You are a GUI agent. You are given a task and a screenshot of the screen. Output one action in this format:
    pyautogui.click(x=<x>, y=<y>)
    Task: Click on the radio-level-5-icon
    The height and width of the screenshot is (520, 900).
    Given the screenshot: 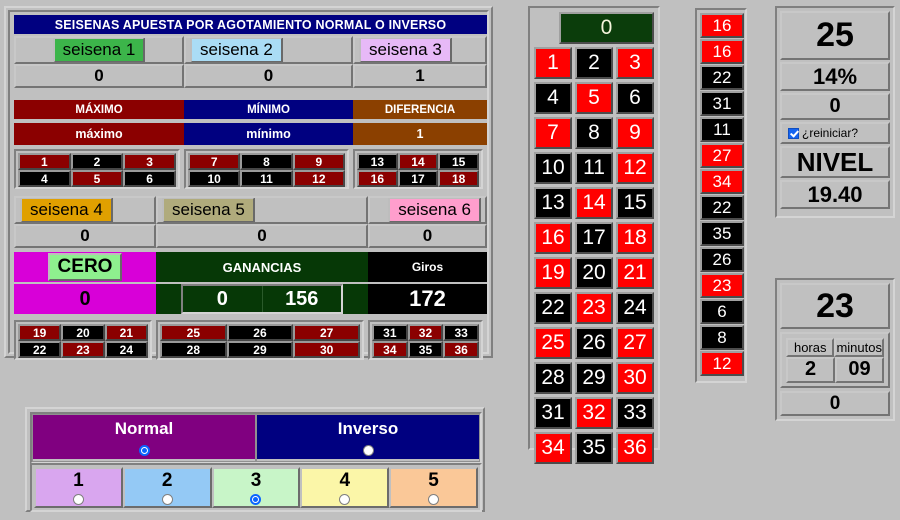 What is the action you would take?
    pyautogui.click(x=434, y=499)
    